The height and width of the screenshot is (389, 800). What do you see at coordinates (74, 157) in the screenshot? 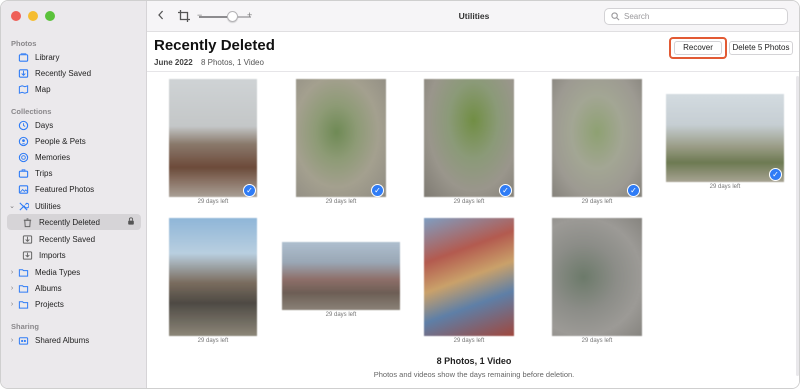
I see `sidebar-item-memories: Memories` at bounding box center [74, 157].